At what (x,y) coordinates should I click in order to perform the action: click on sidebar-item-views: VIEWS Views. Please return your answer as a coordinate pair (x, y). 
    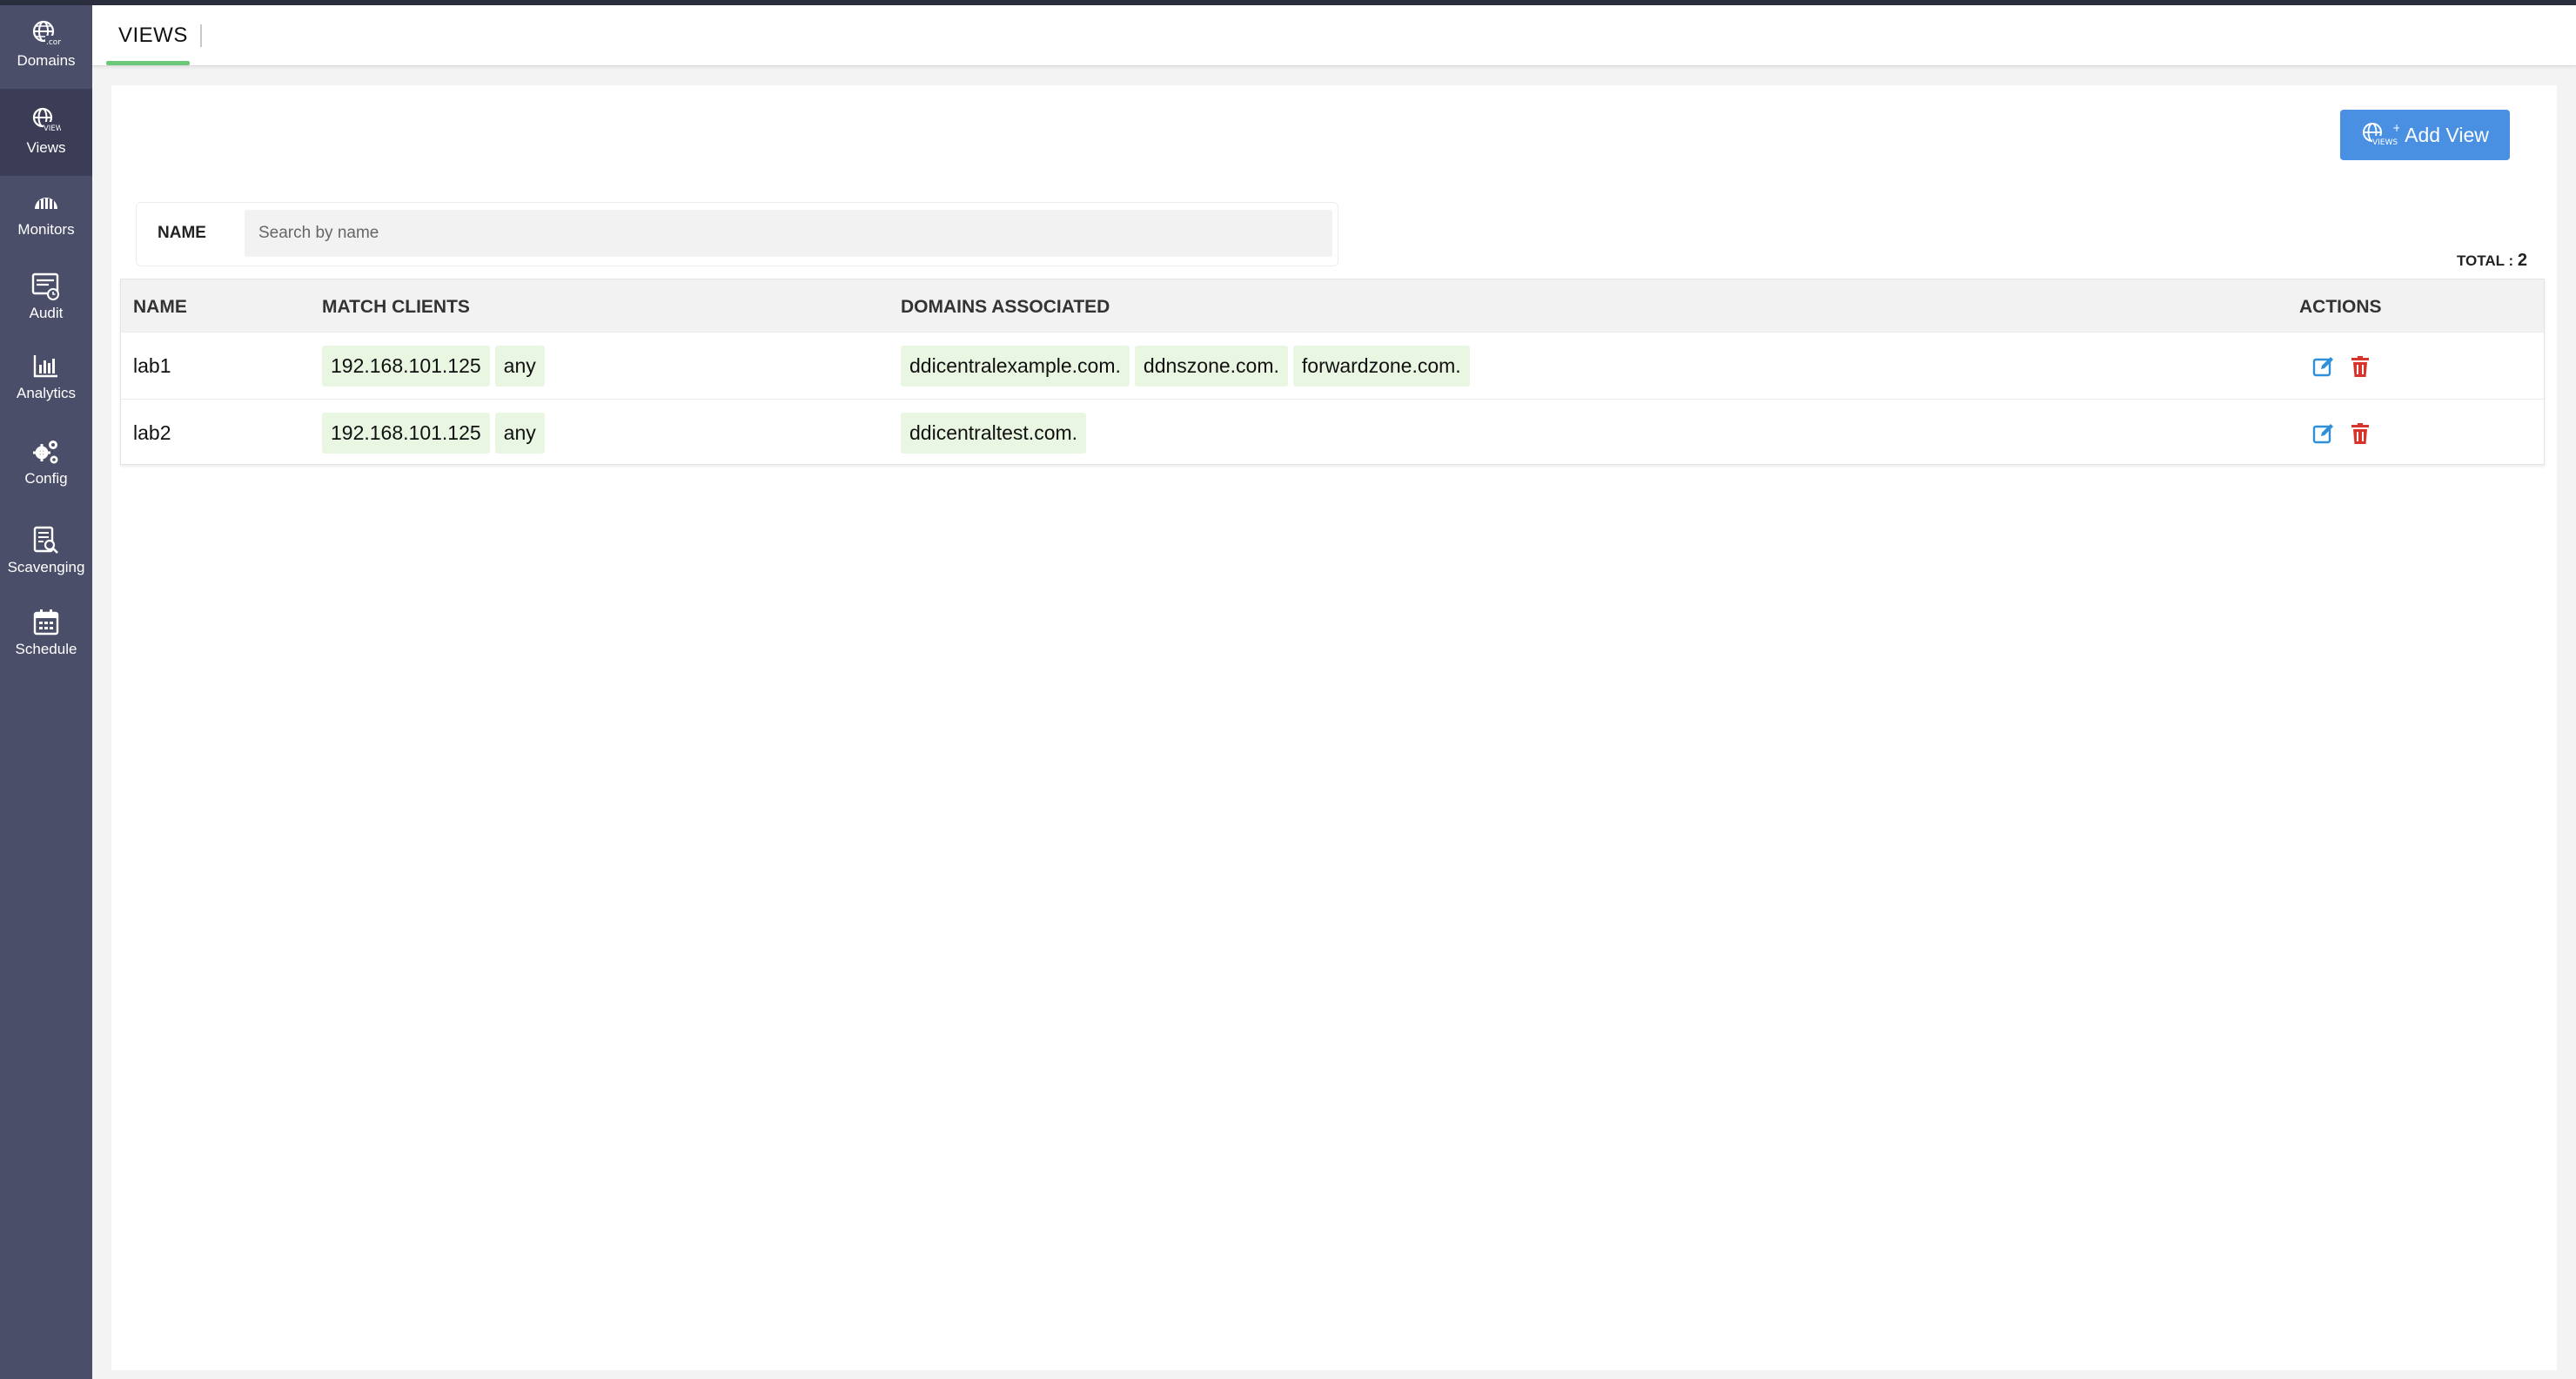
    Looking at the image, I should click on (46, 132).